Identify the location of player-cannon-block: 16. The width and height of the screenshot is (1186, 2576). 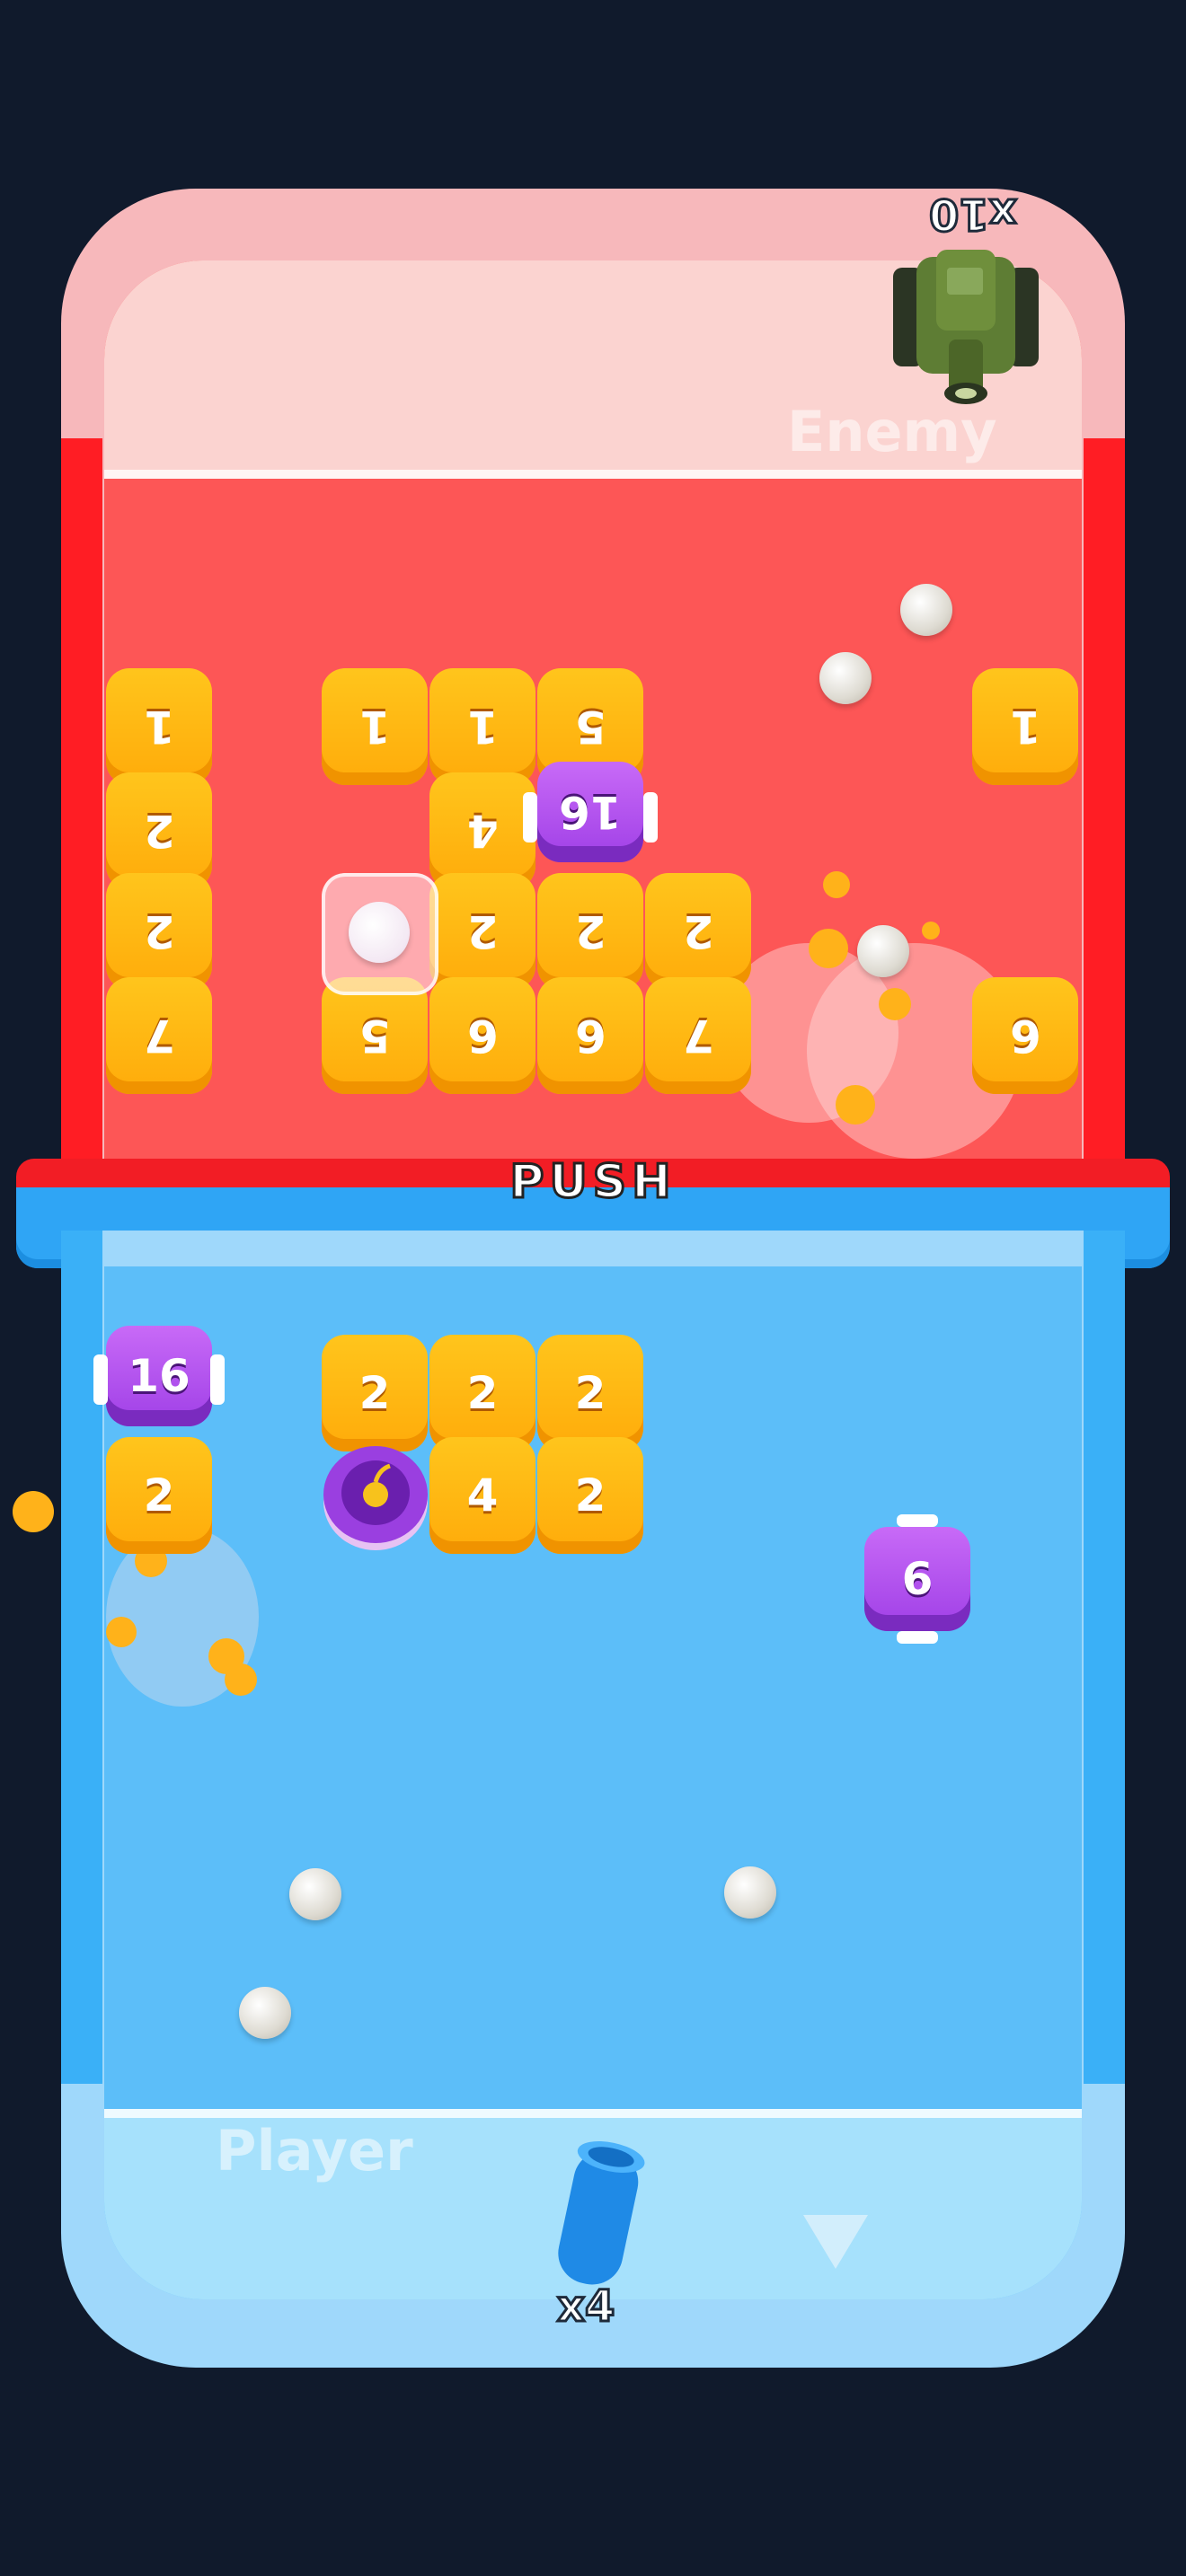
(159, 1376).